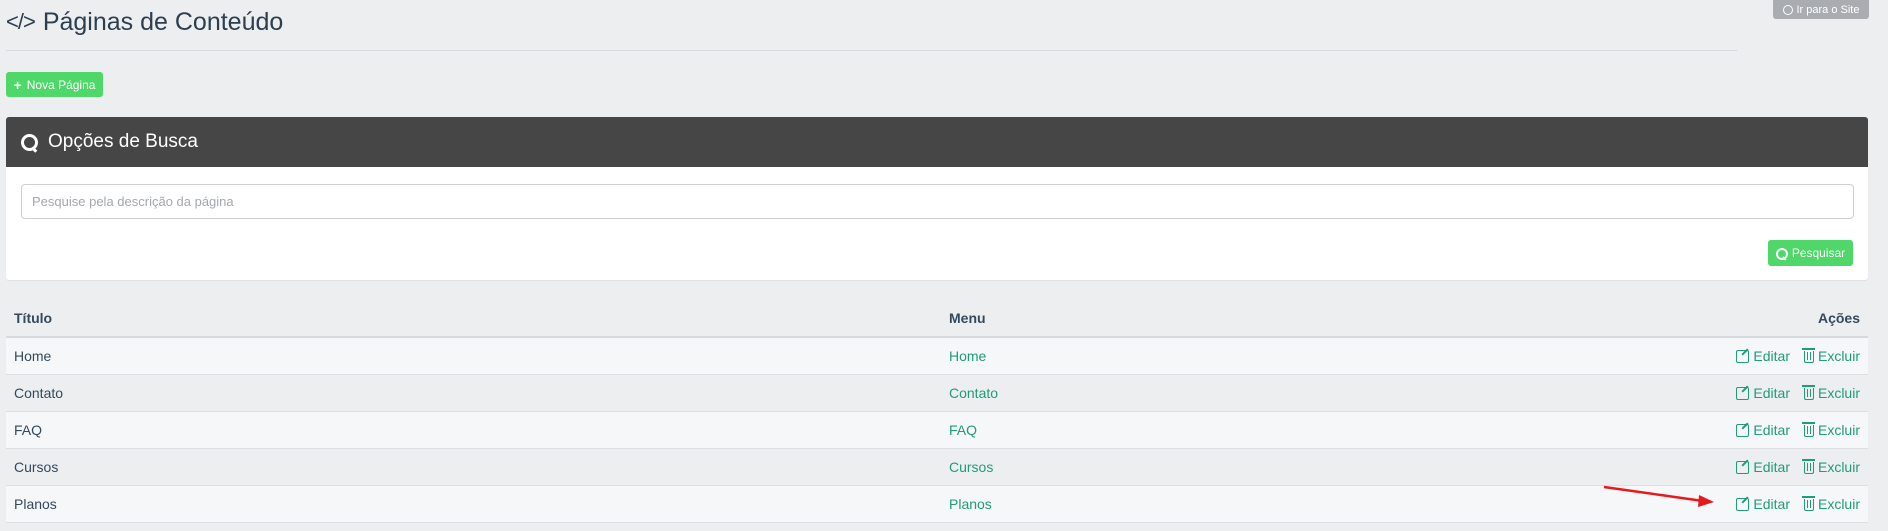 This screenshot has height=531, width=1888. What do you see at coordinates (28, 430) in the screenshot?
I see `row-title: FAQ` at bounding box center [28, 430].